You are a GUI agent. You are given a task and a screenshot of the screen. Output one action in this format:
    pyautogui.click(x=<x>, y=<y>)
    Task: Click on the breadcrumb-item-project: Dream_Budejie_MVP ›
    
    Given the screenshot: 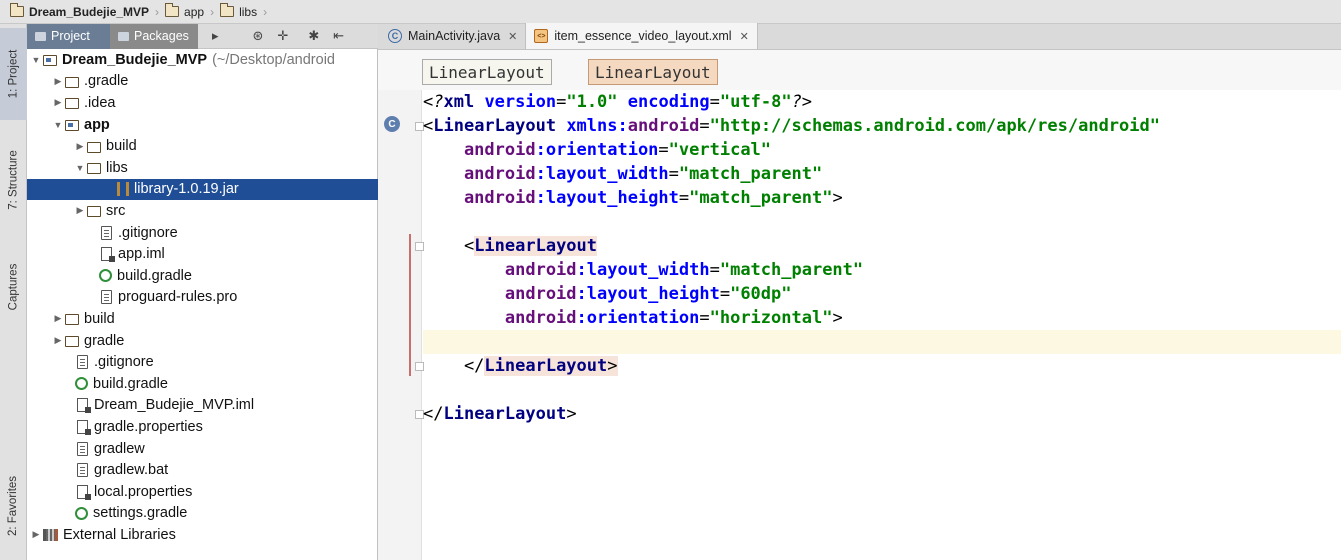 What is the action you would take?
    pyautogui.click(x=87, y=11)
    